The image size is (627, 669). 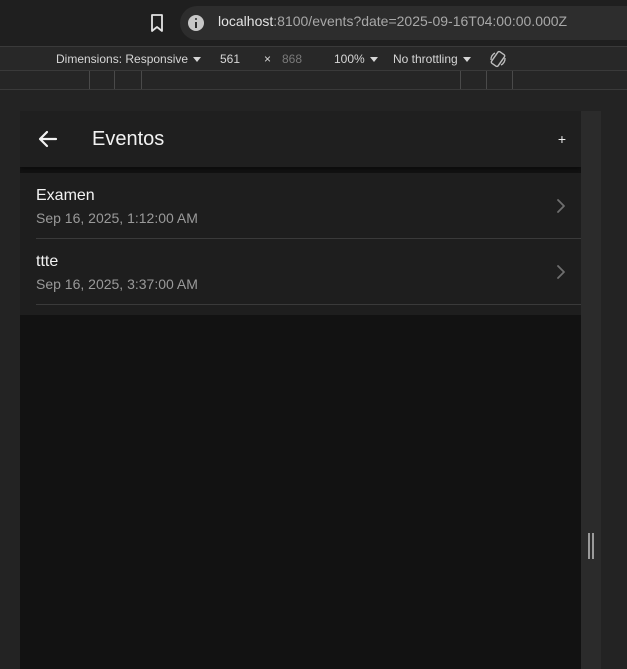 What do you see at coordinates (498, 59) in the screenshot?
I see `rotate-icon` at bounding box center [498, 59].